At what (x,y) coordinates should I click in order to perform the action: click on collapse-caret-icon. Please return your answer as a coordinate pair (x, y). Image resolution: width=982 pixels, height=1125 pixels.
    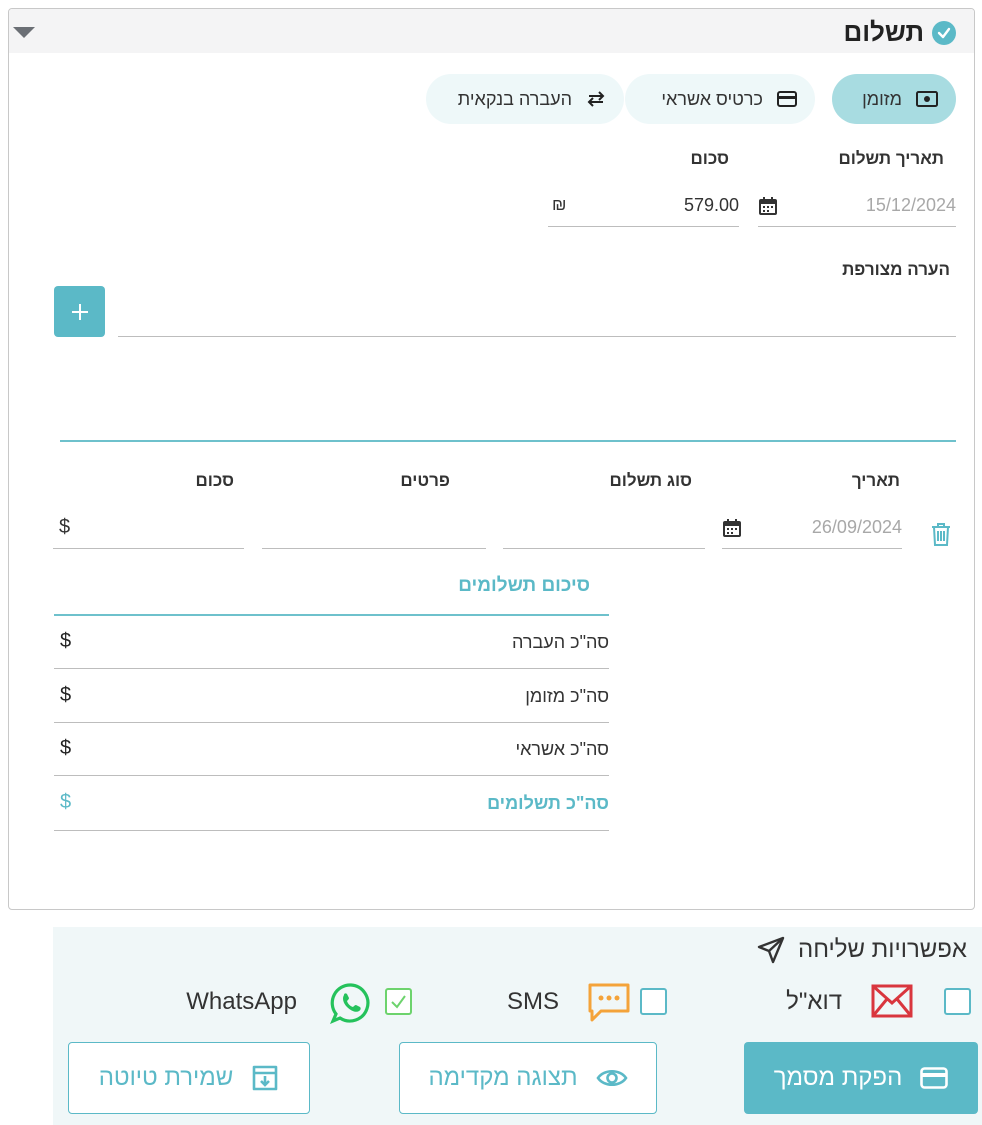
    Looking at the image, I should click on (24, 32).